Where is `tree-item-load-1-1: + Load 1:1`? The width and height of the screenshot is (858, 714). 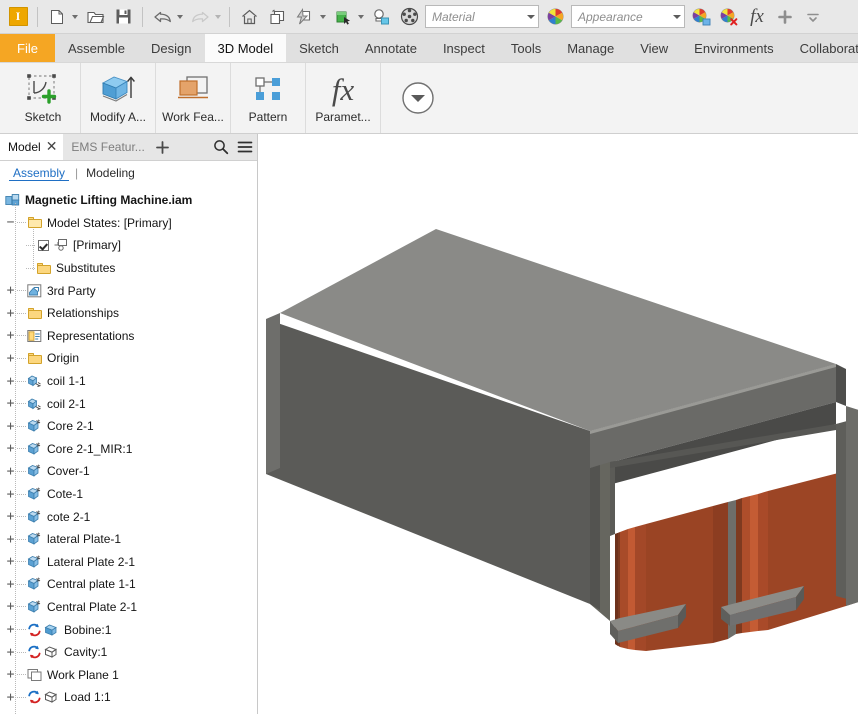
tree-item-load-1-1: + Load 1:1 is located at coordinates (128, 697).